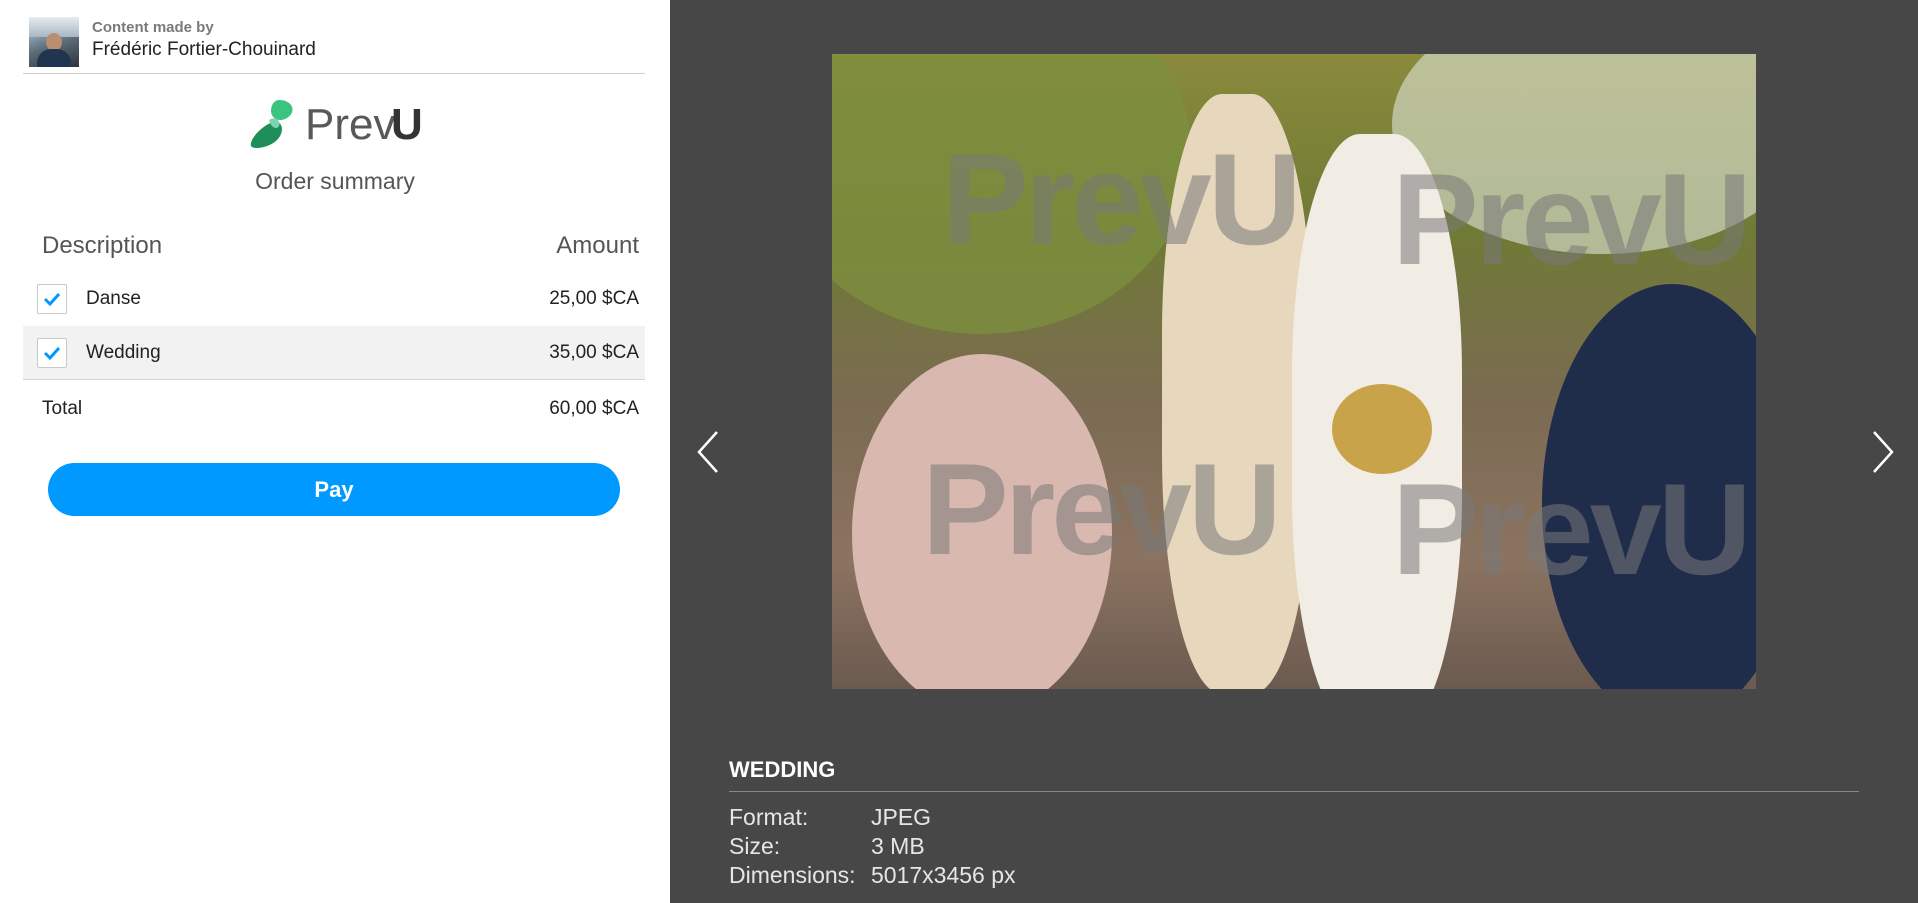 The width and height of the screenshot is (1918, 903). Describe the element at coordinates (769, 817) in the screenshot. I see `metadata-key: Format:` at that location.